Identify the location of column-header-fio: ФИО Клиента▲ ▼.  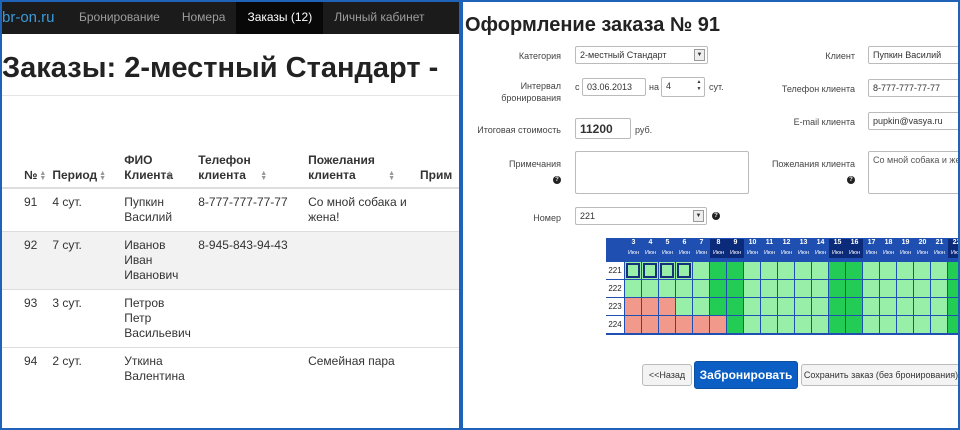
(161, 169).